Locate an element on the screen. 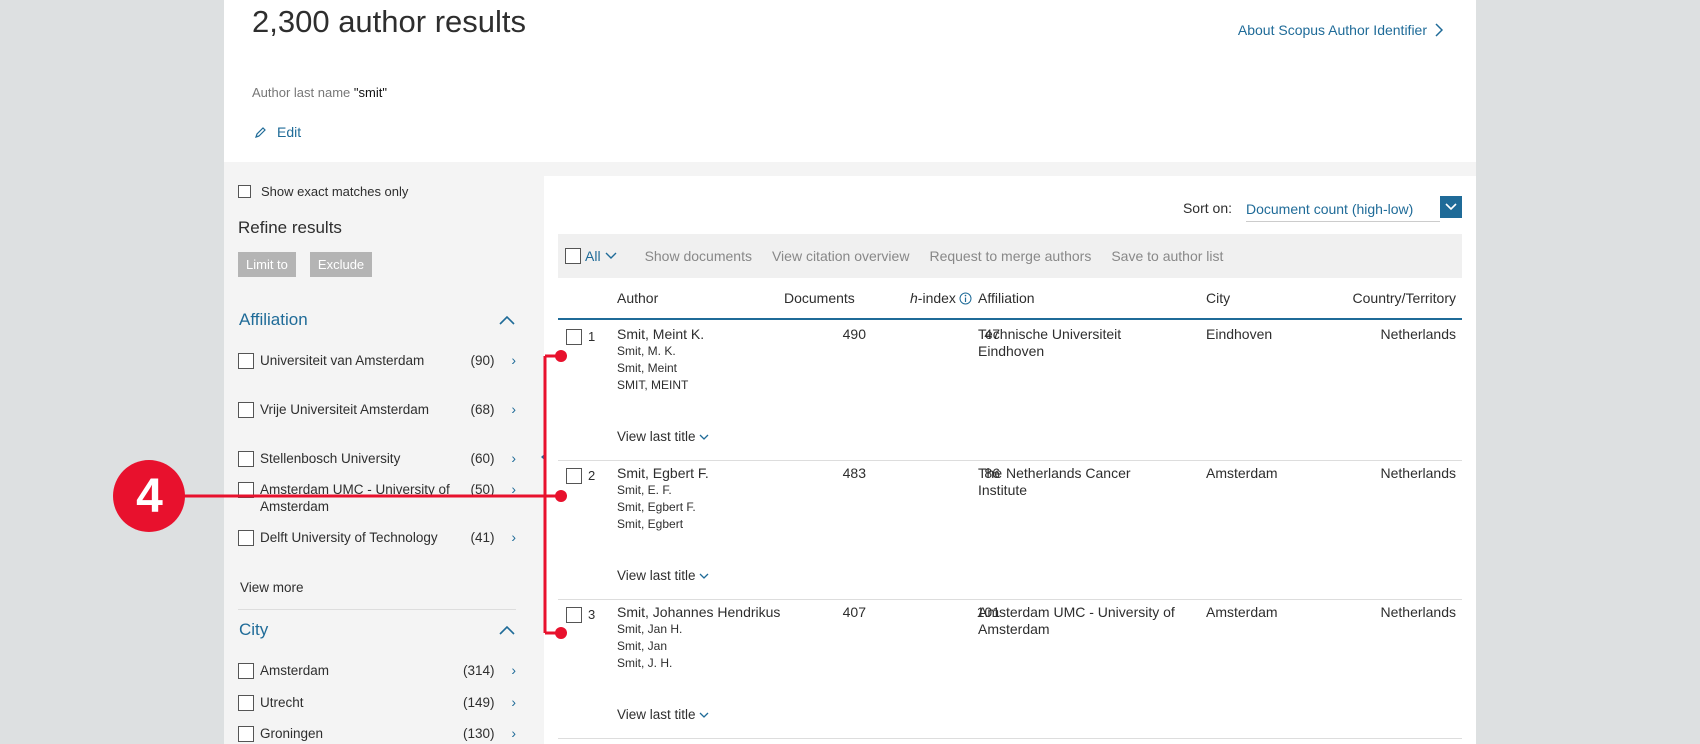  chevron-right-icon is located at coordinates (1439, 30).